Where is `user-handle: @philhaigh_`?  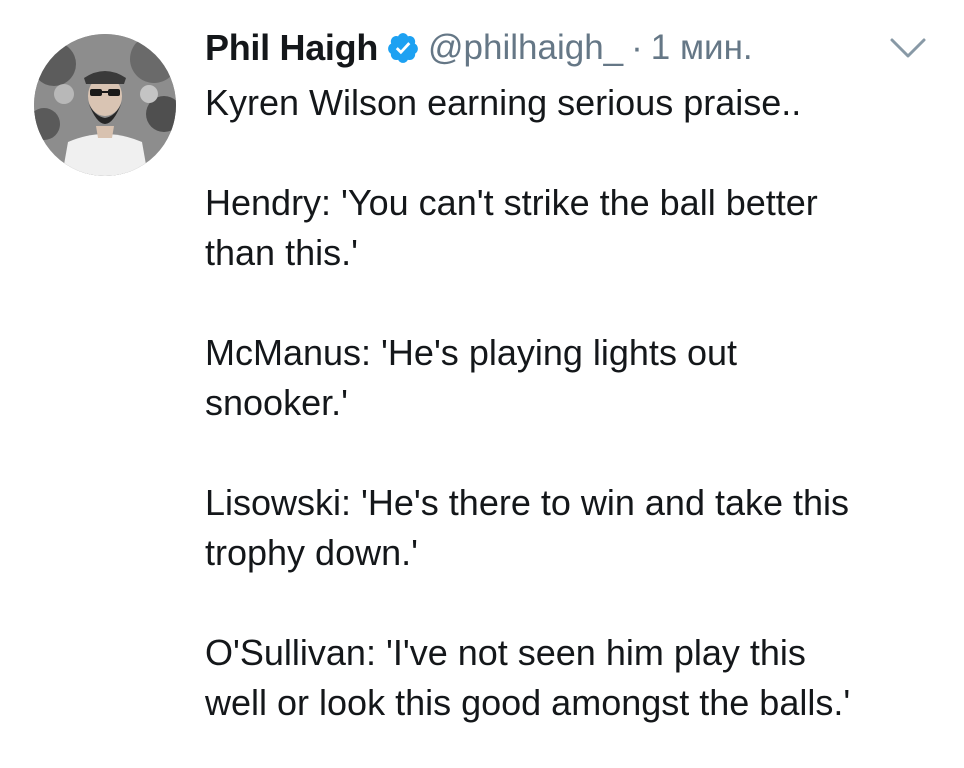
user-handle: @philhaigh_ is located at coordinates (525, 48).